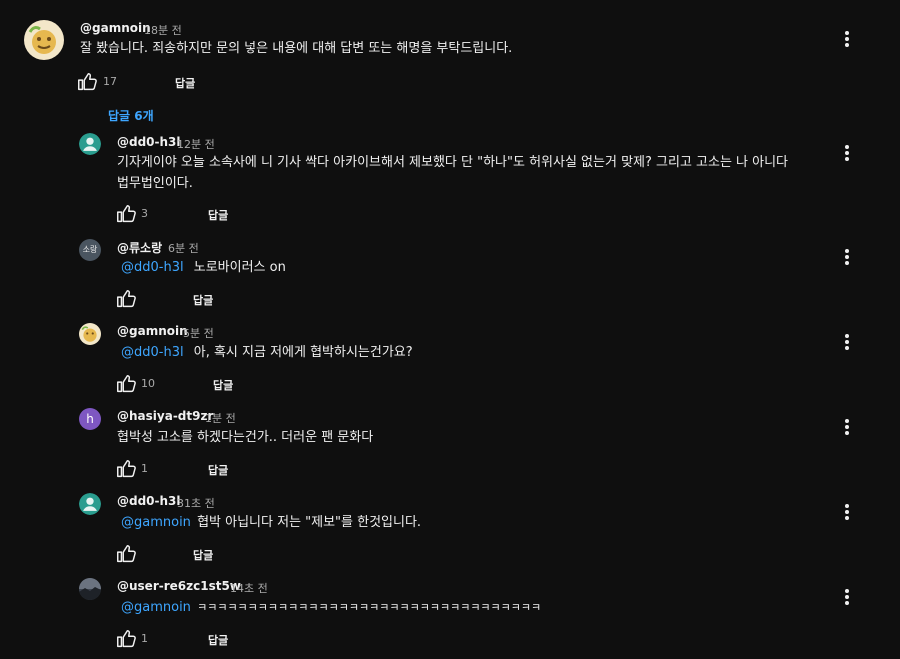 The image size is (900, 659). Describe the element at coordinates (163, 30) in the screenshot. I see `comment-time: 18분 전` at that location.